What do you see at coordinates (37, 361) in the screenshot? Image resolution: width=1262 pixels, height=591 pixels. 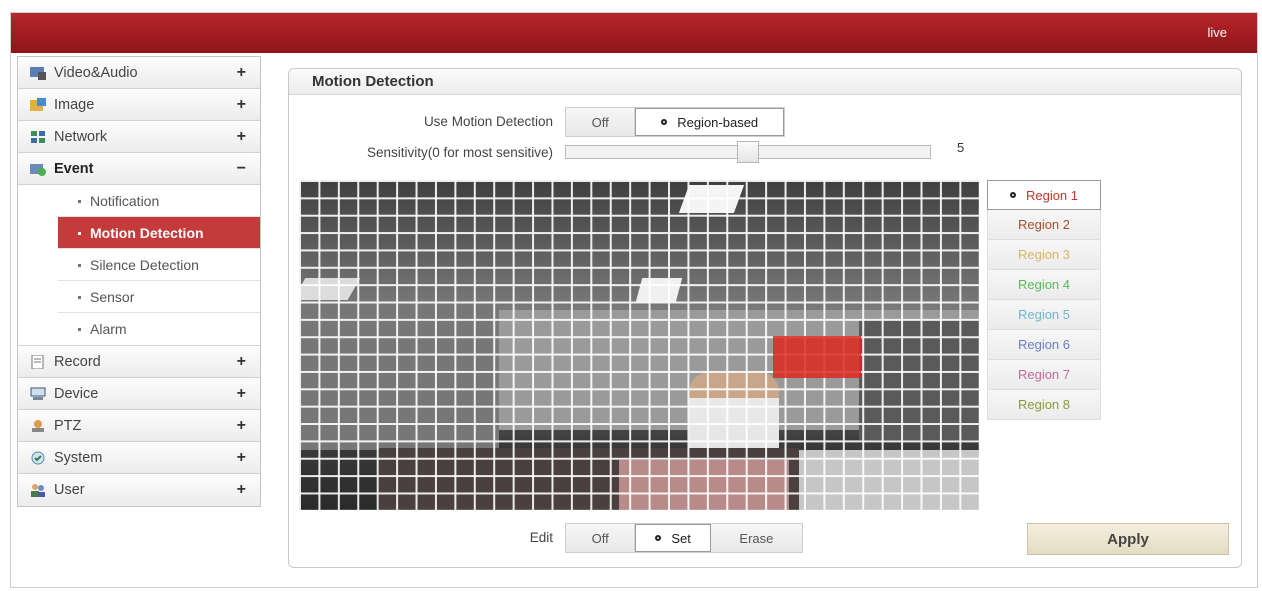 I see `record-icon` at bounding box center [37, 361].